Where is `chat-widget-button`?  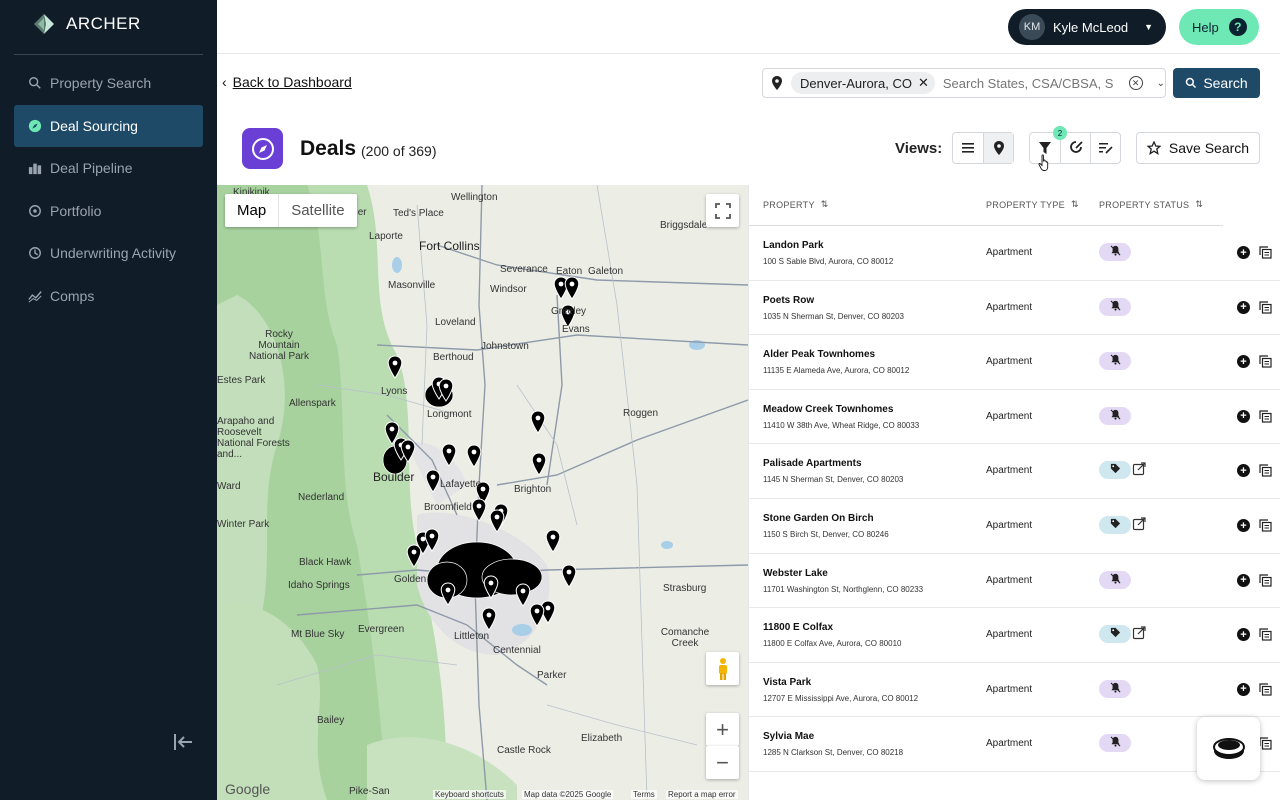 chat-widget-button is located at coordinates (1228, 748).